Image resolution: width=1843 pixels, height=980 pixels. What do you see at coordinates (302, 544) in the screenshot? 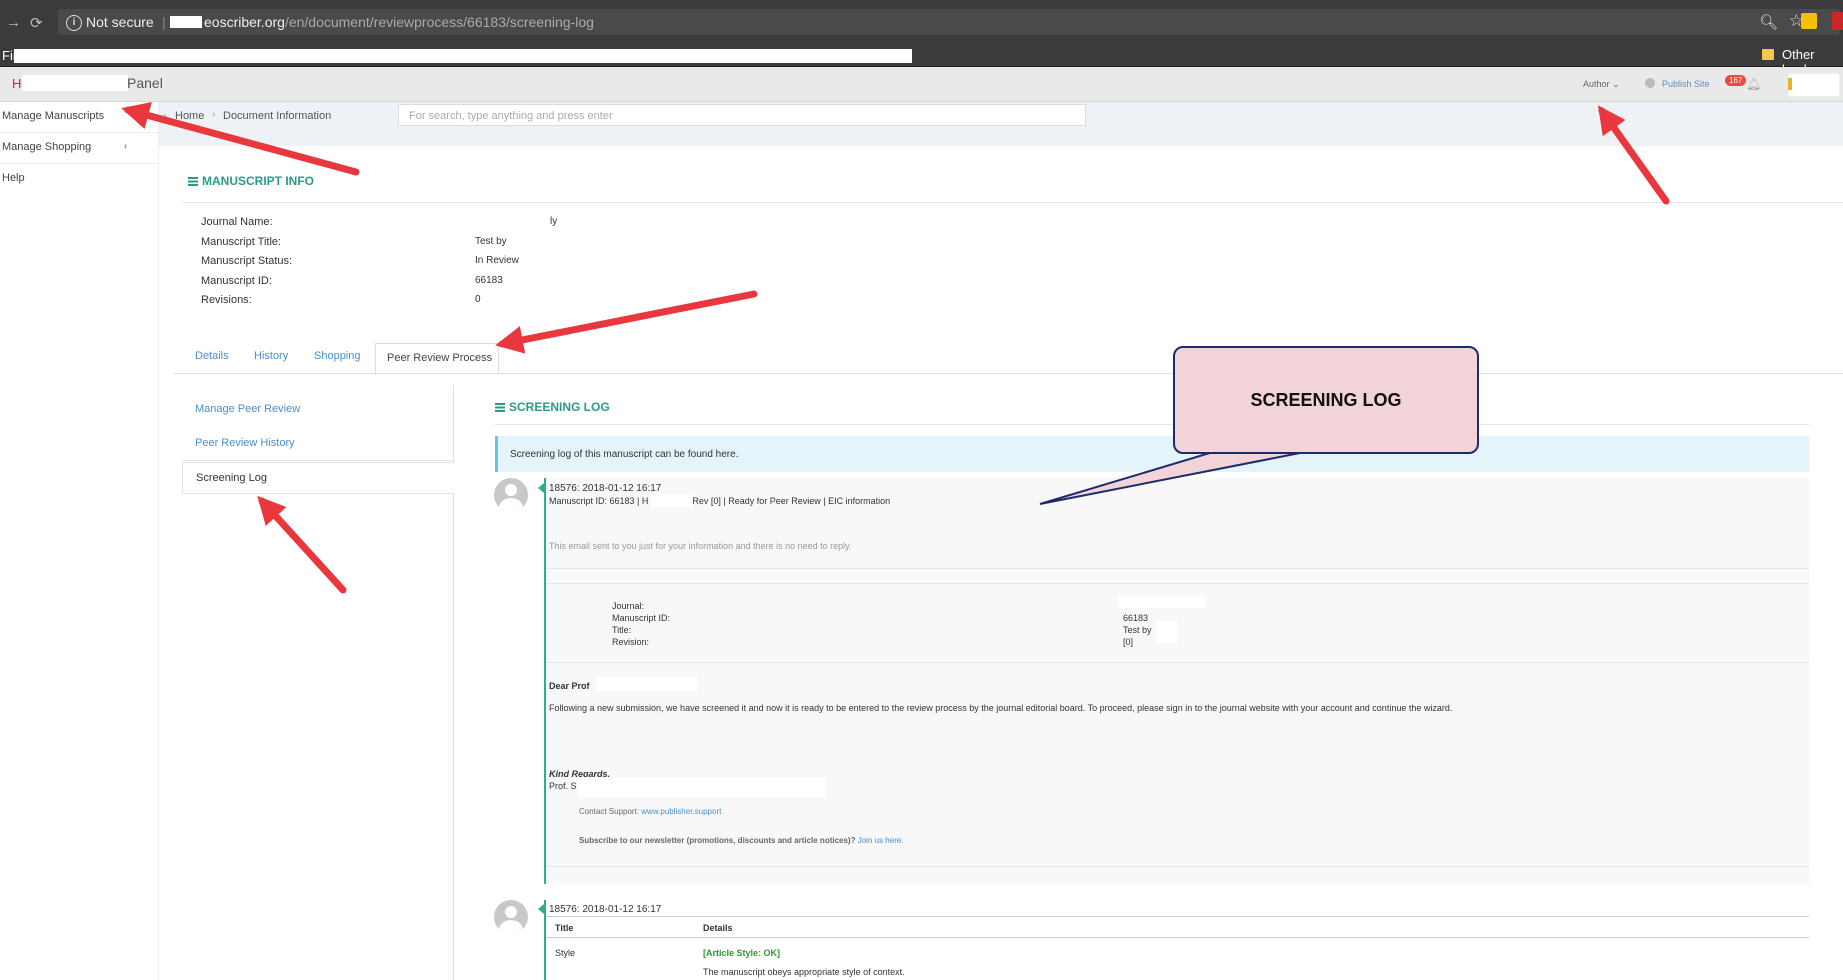
I see `arrow-to-screening-log` at bounding box center [302, 544].